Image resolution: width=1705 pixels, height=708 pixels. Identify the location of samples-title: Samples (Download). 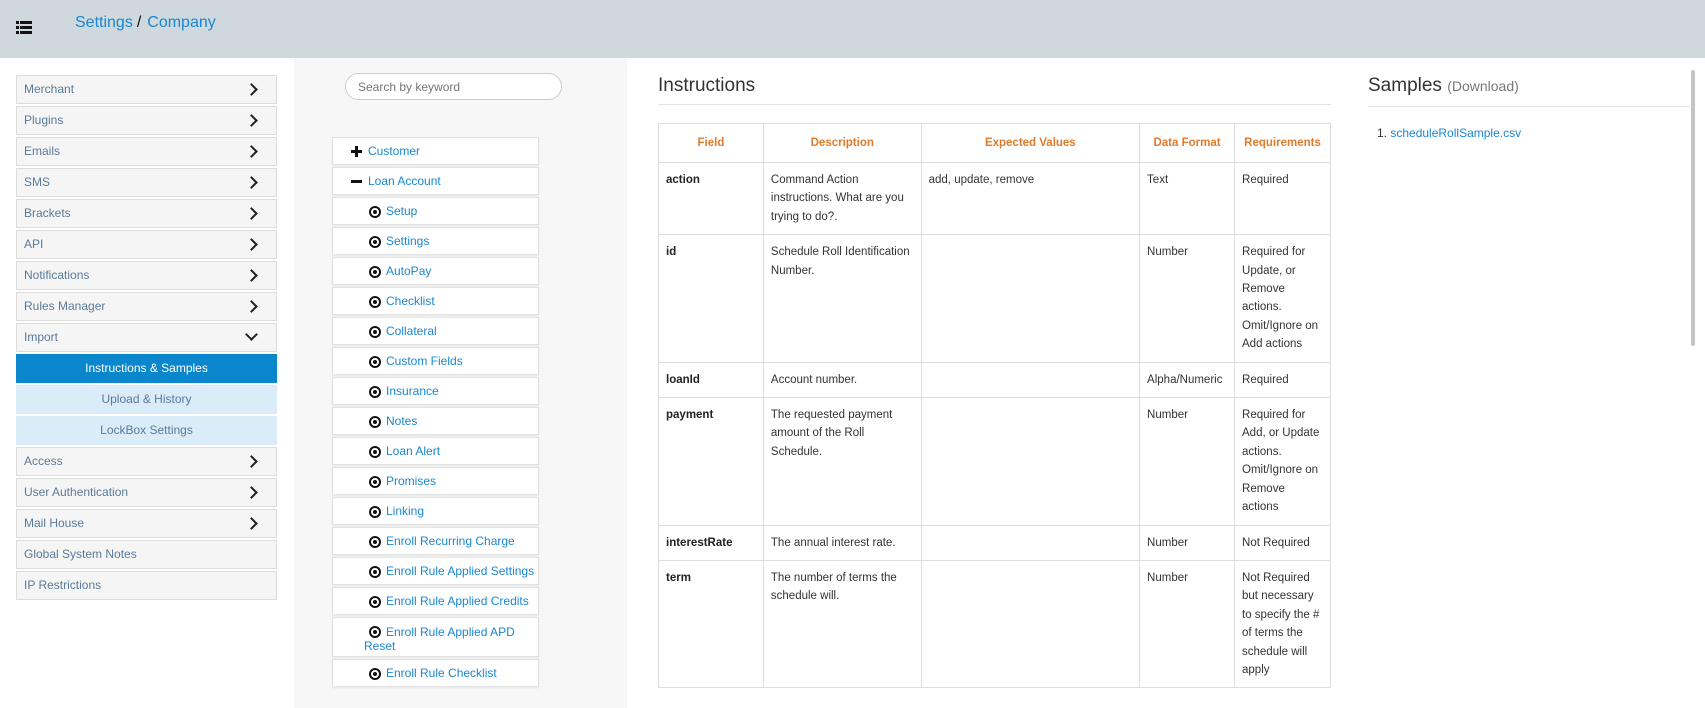
(1443, 86).